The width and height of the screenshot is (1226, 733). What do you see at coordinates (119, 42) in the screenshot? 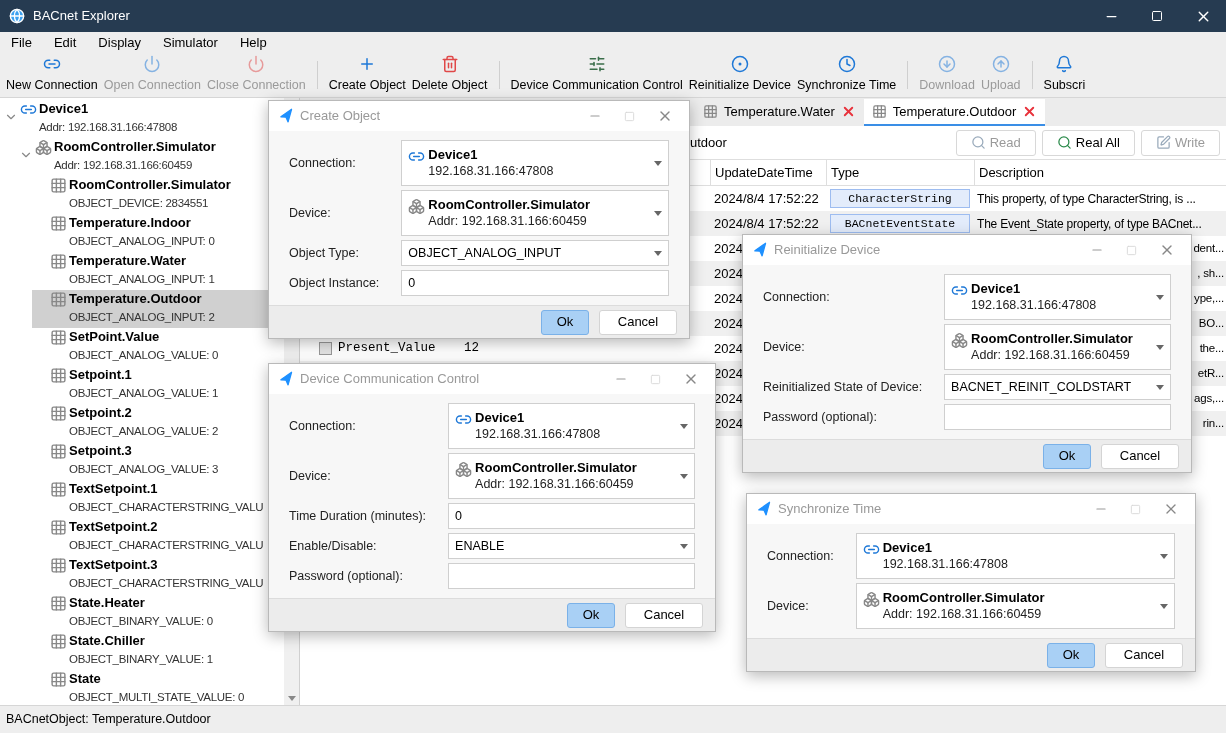
I see `menu-item: Display` at bounding box center [119, 42].